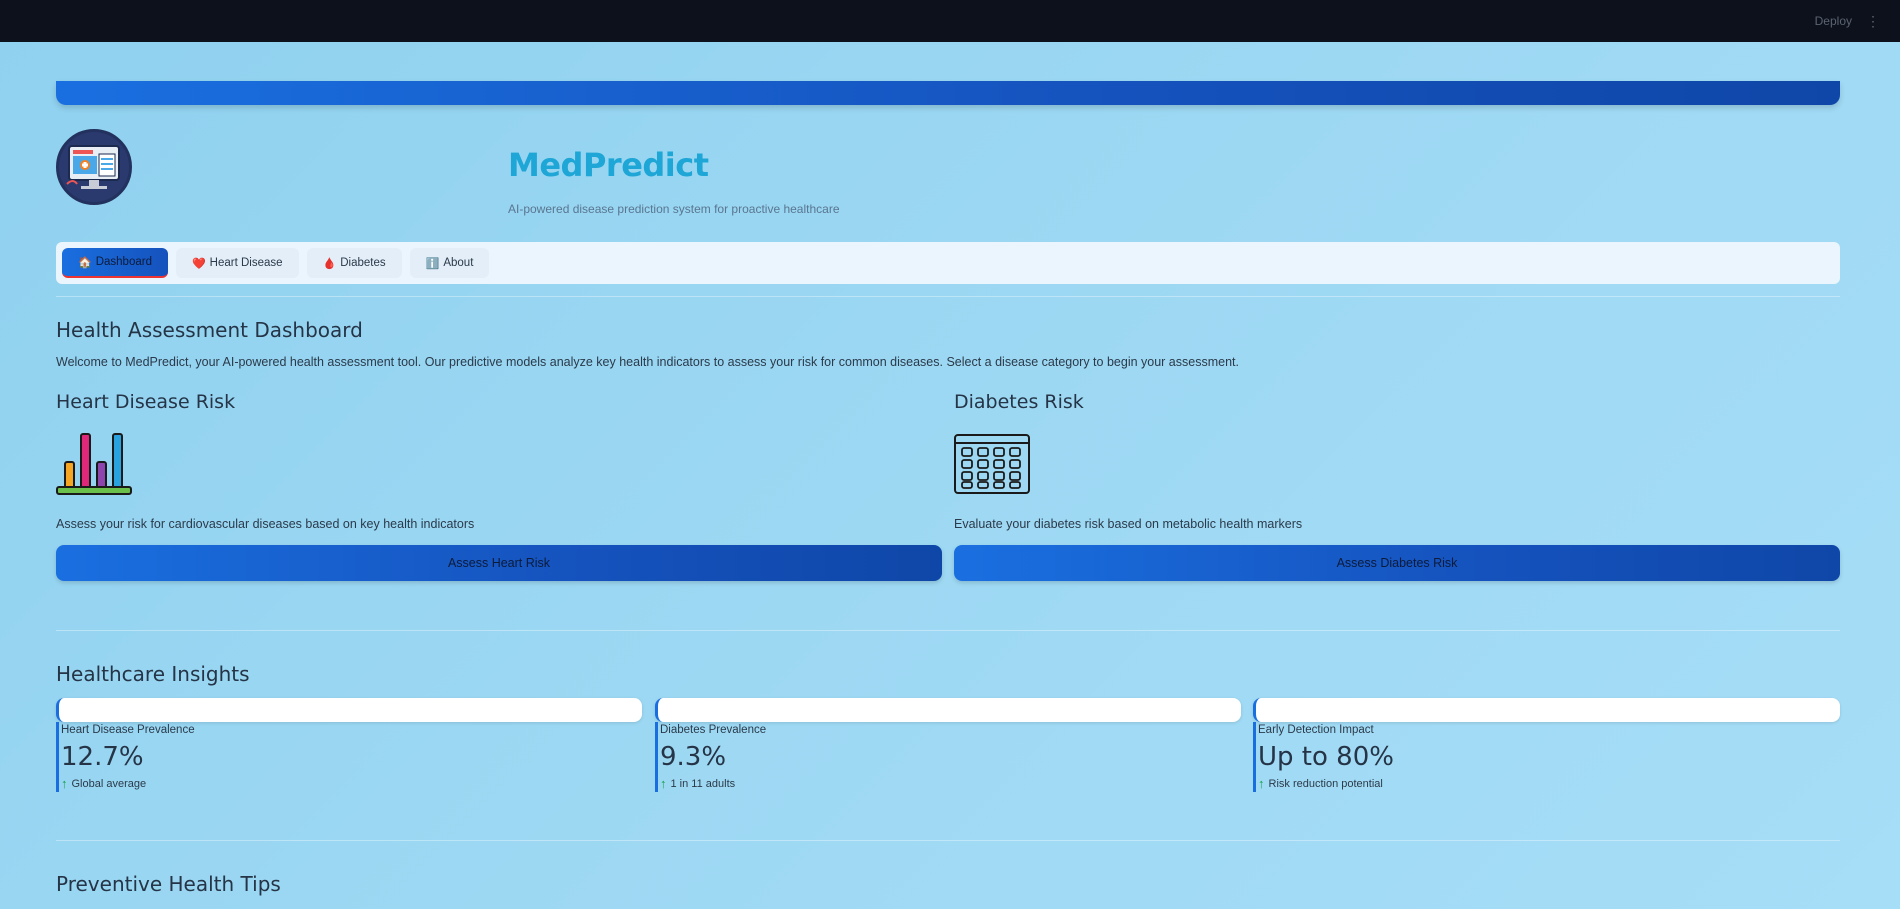 Image resolution: width=1900 pixels, height=909 pixels. I want to click on medical-monitor-icon, so click(94, 167).